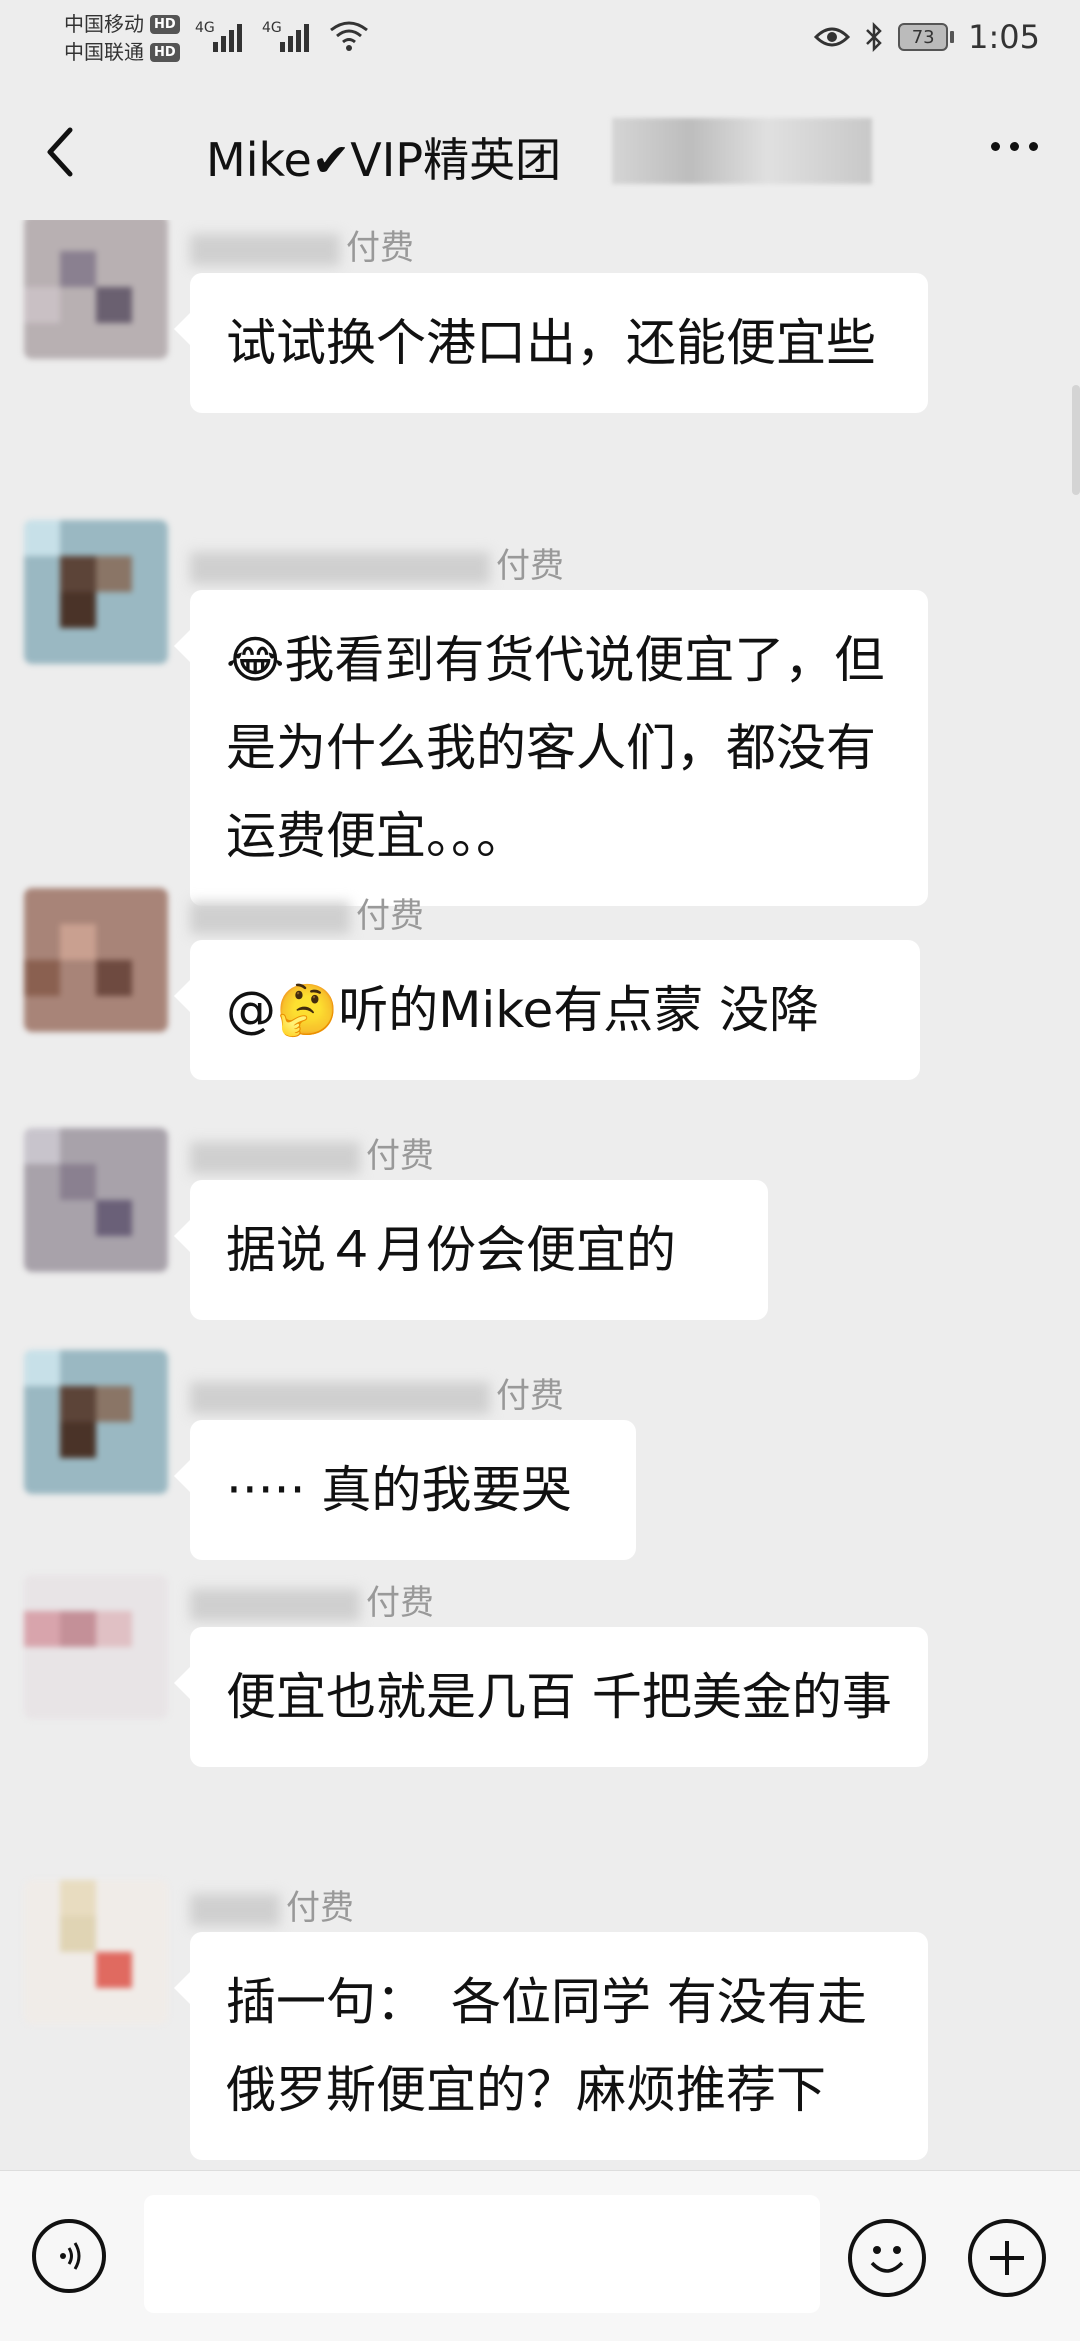  What do you see at coordinates (482, 2254) in the screenshot?
I see `message-input` at bounding box center [482, 2254].